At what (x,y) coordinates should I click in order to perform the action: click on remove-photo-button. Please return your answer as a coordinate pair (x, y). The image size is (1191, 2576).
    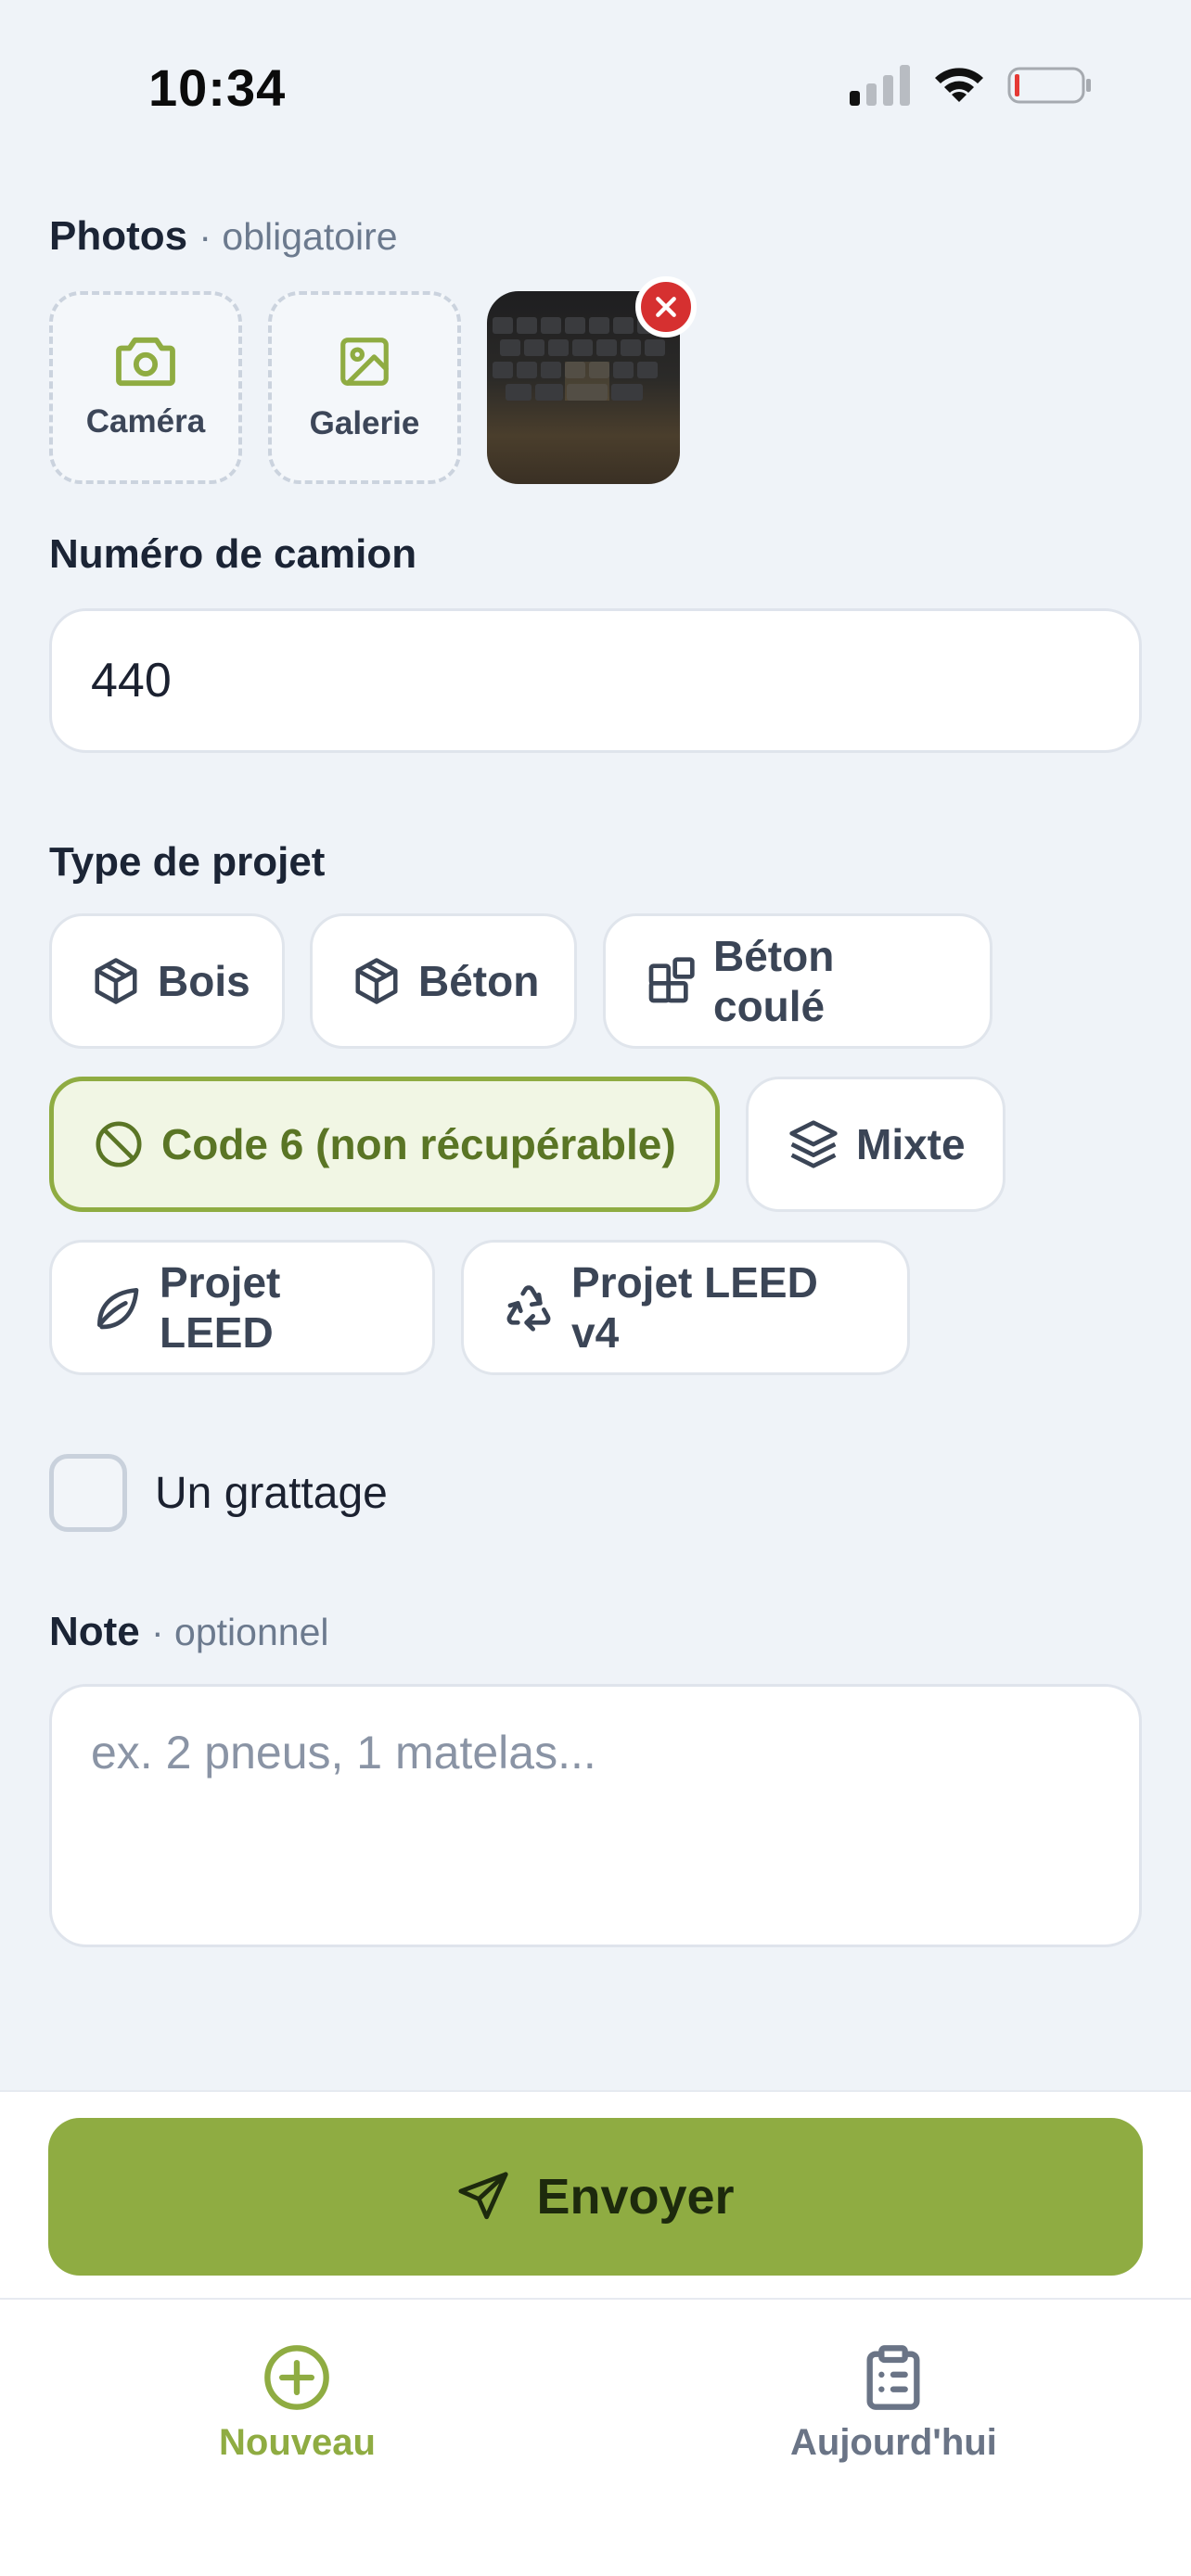
    Looking at the image, I should click on (666, 307).